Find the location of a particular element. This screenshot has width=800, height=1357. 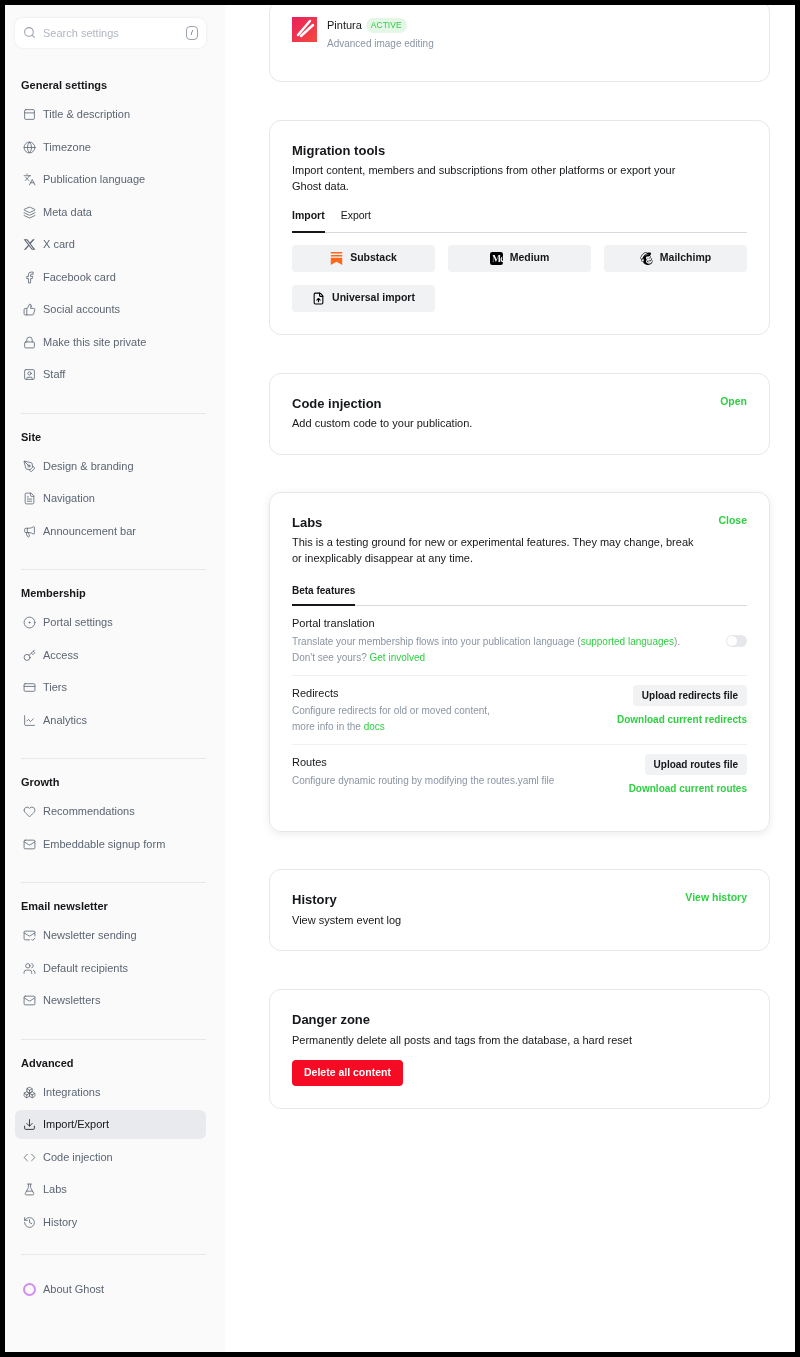

globe-icon is located at coordinates (29, 147).